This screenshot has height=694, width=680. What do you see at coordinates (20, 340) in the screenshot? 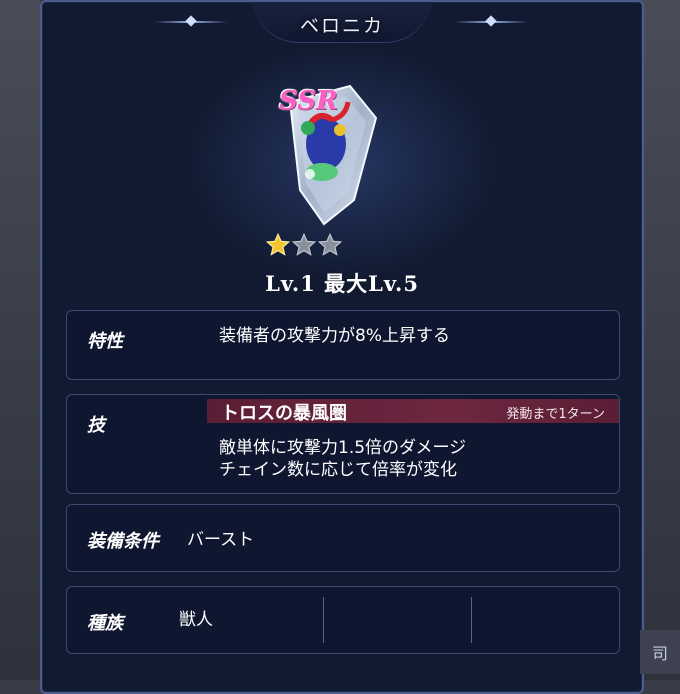
I see `background-left` at bounding box center [20, 340].